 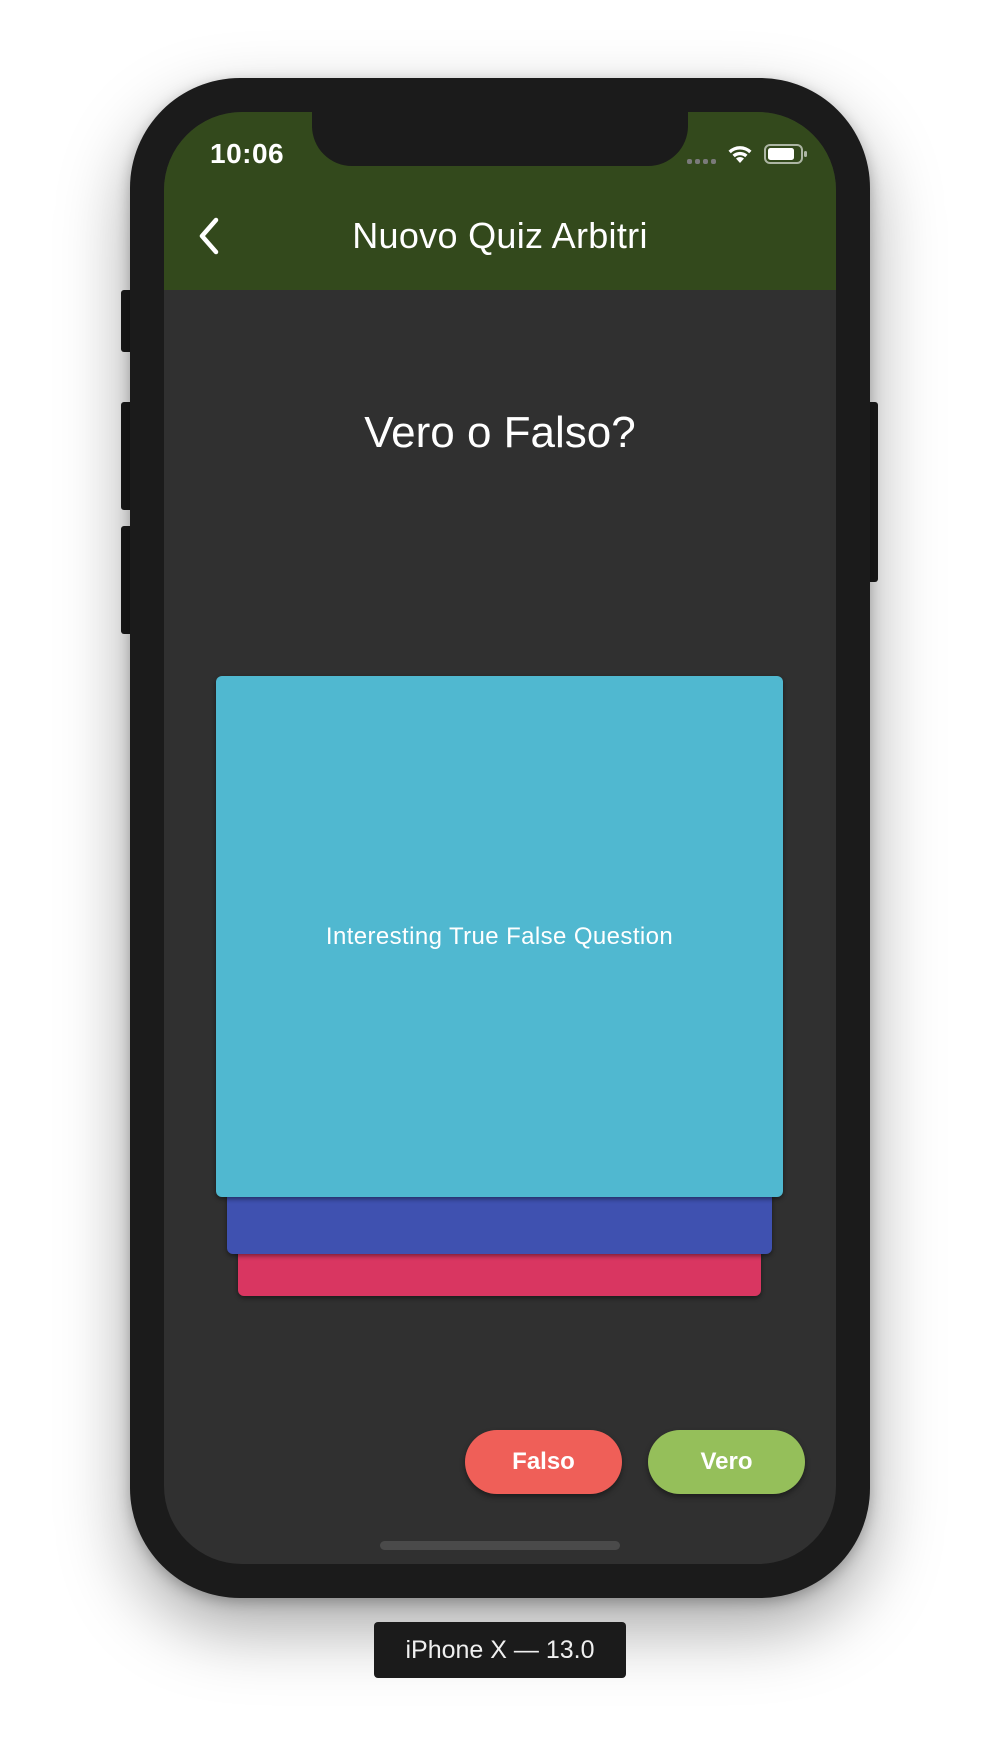 I want to click on battery-icon, so click(x=786, y=154).